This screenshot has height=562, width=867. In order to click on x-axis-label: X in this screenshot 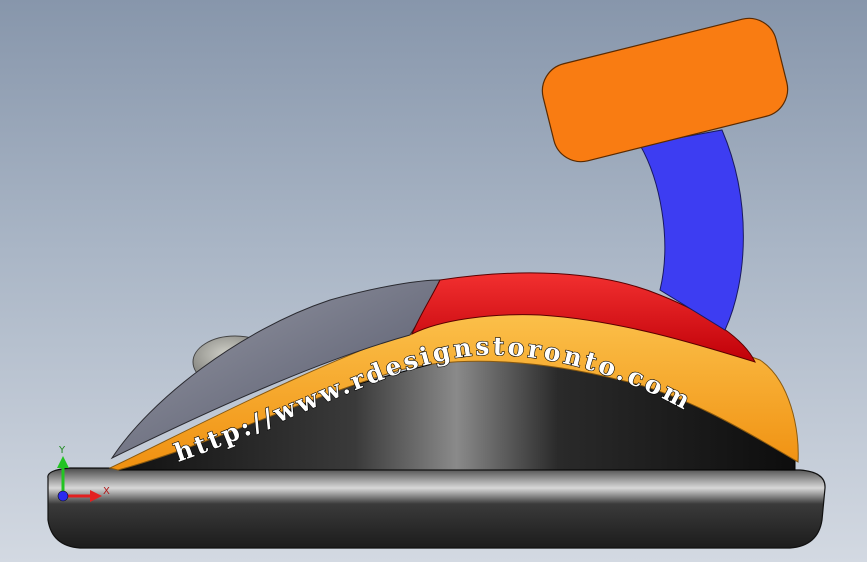, I will do `click(106, 491)`.